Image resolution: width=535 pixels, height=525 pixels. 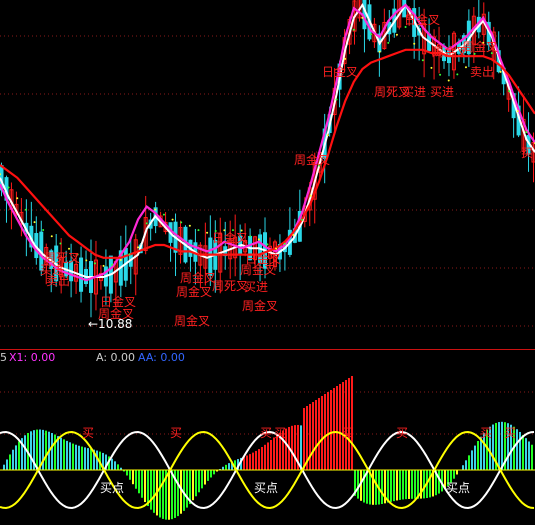 I want to click on aa-label: AA: 0.00, so click(x=161, y=357).